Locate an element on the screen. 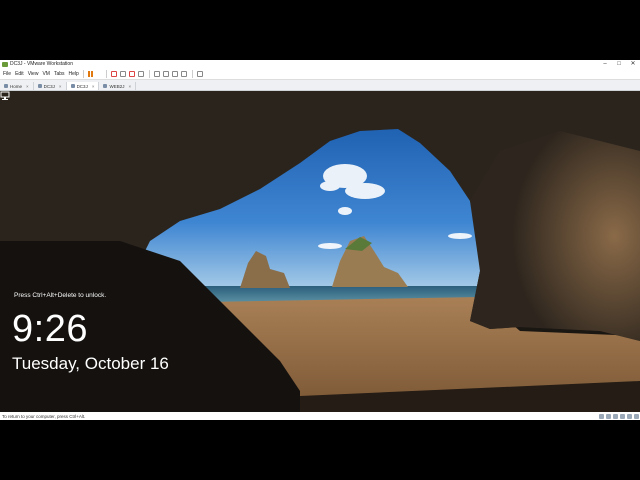 This screenshot has width=640, height=480. lockscreen-date: Tuesday, October 16 is located at coordinates (90, 363).